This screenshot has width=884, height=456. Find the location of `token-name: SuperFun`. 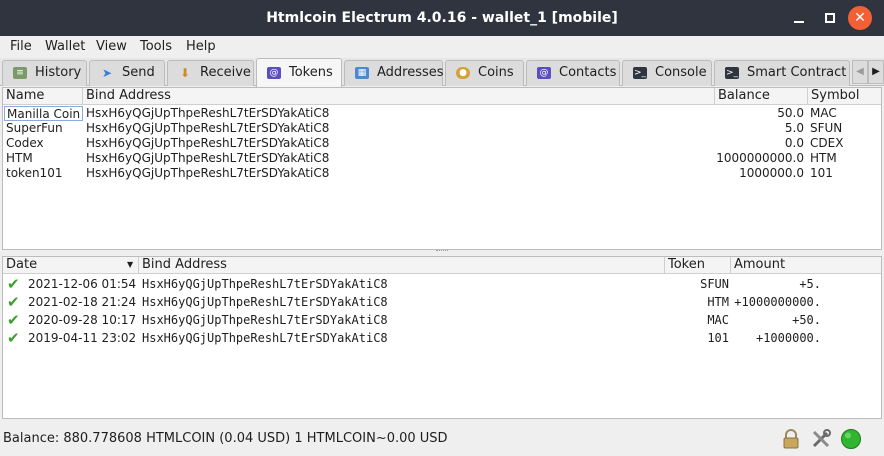

token-name: SuperFun is located at coordinates (34, 128).